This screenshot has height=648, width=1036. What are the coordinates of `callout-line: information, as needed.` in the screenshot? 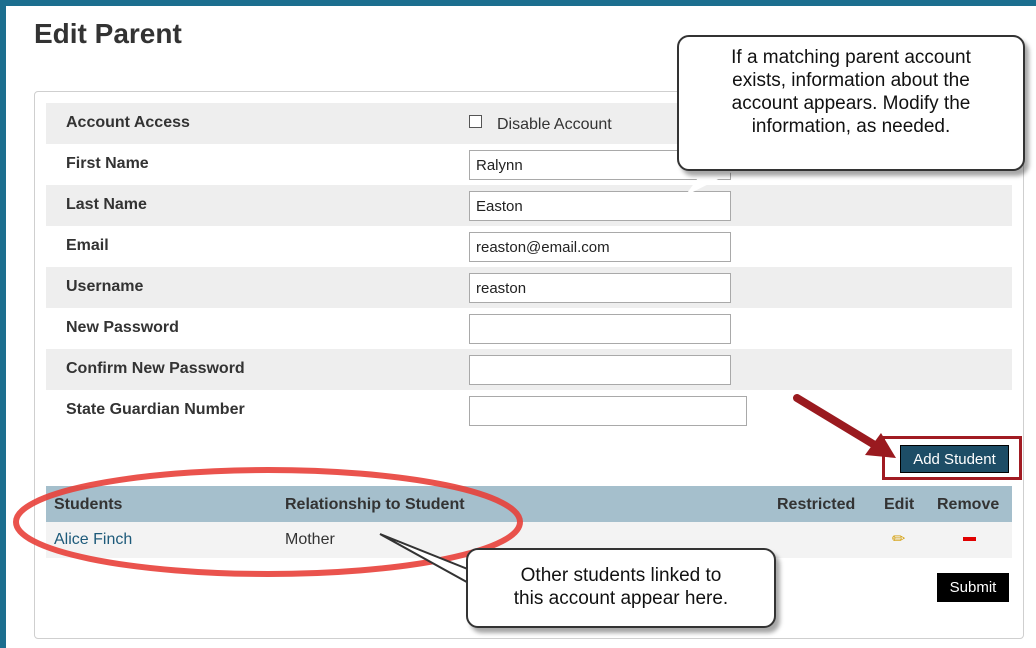 It's located at (851, 126).